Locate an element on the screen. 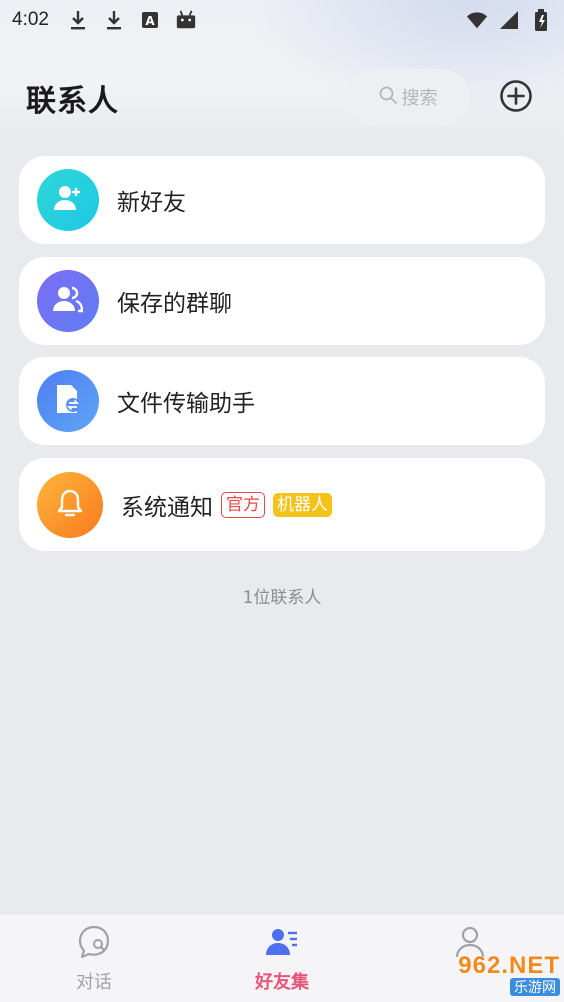 This screenshot has height=1002, width=564. tab-label: 好友集 is located at coordinates (282, 982).